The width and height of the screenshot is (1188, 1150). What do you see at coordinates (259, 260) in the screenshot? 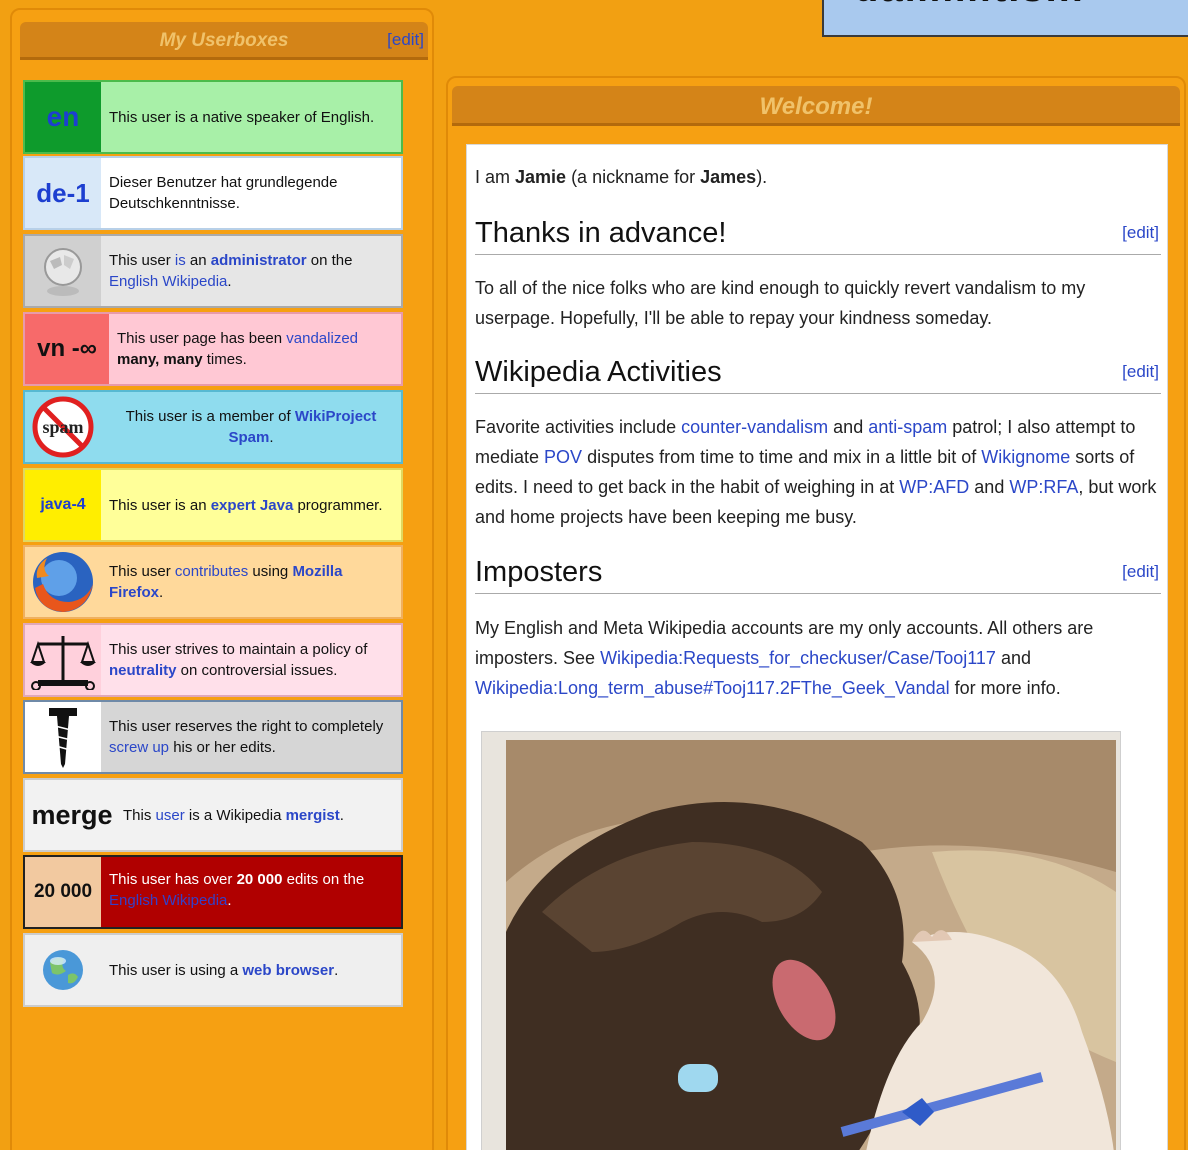
I see `administrator-link: administrator` at bounding box center [259, 260].